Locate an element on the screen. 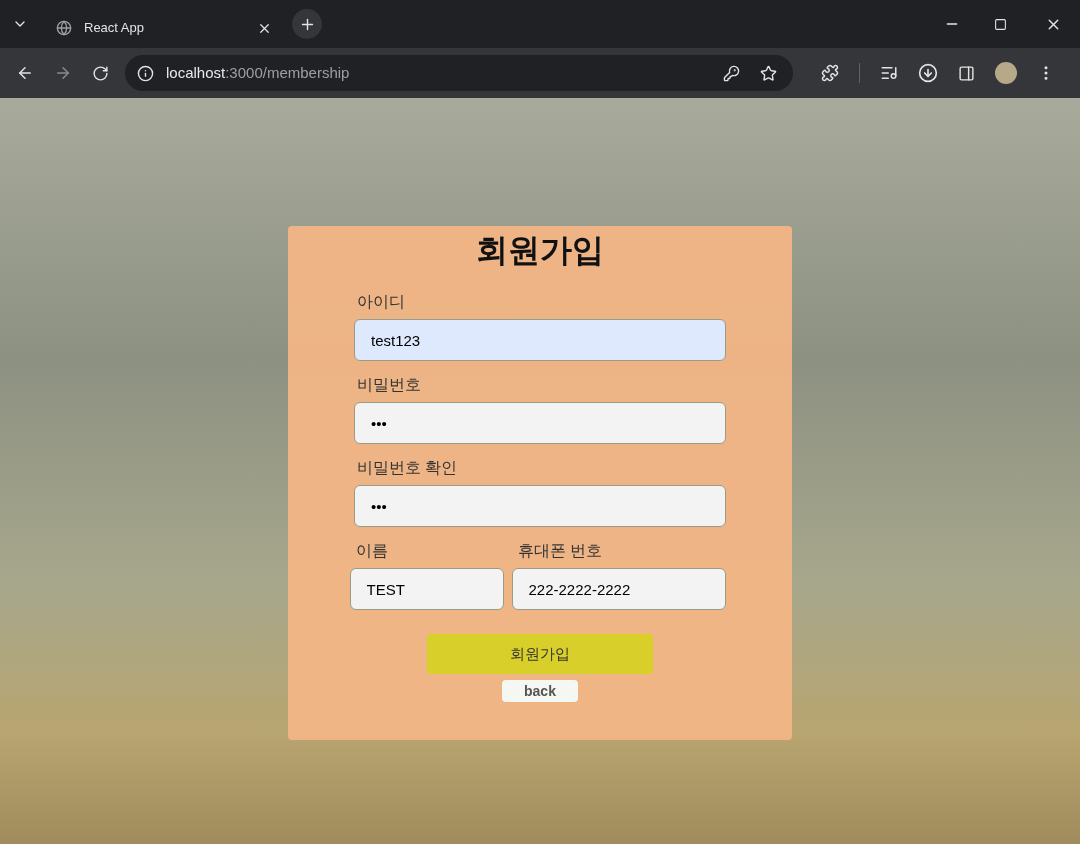  media-icon is located at coordinates (889, 73).